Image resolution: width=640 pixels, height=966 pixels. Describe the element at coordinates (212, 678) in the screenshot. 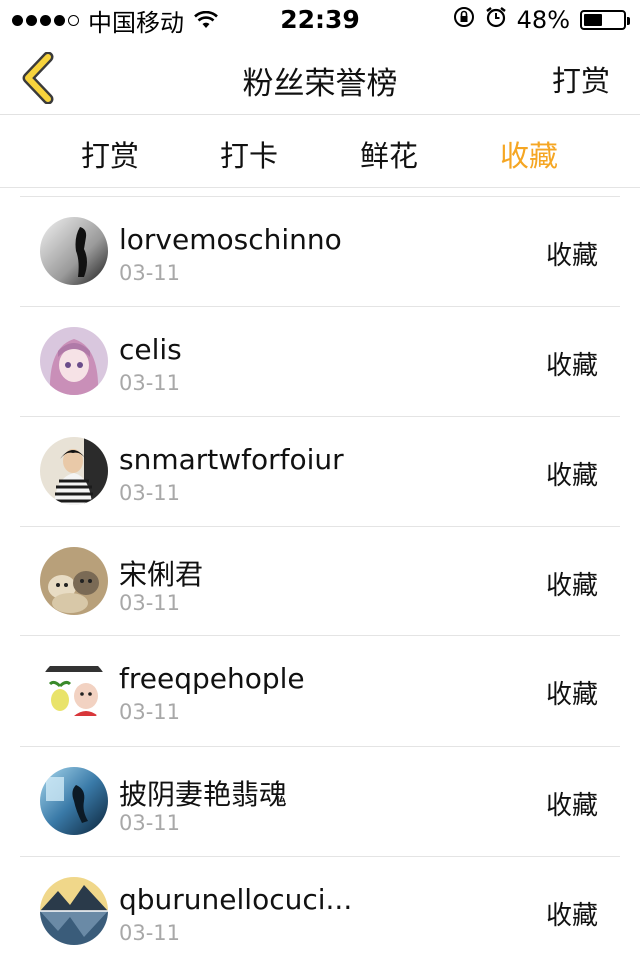

I see `fan-name: freeqpehople` at that location.